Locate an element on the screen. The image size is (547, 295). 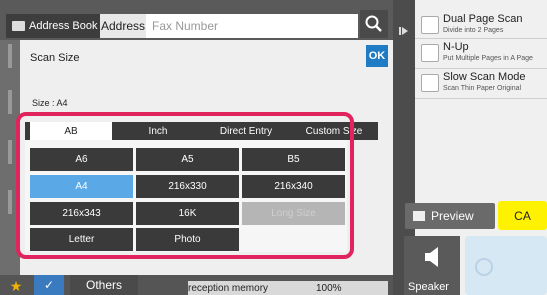
option-subtitle: Put Multiple Pages in A Page is located at coordinates (488, 58).